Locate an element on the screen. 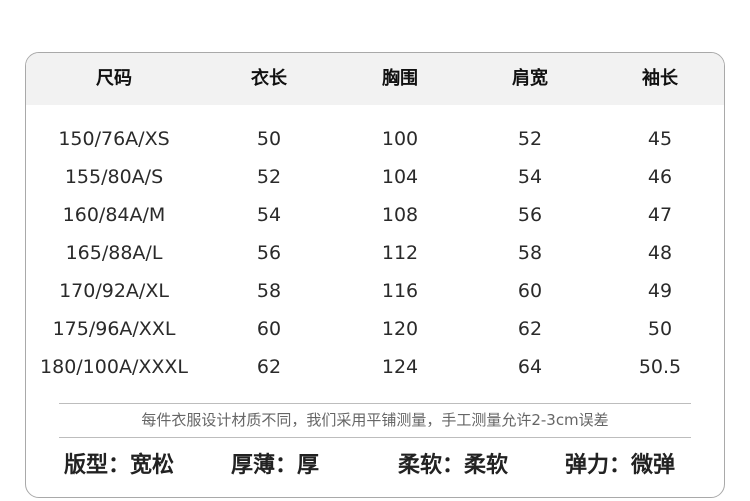  cell-size: 175/96A/XXL is located at coordinates (114, 329).